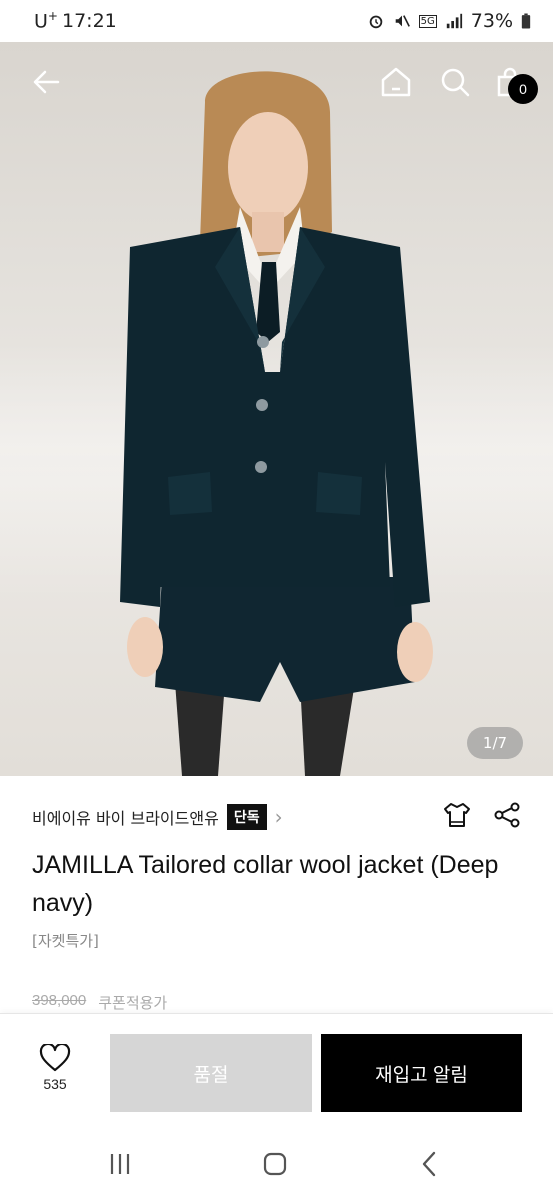  Describe the element at coordinates (526, 21) in the screenshot. I see `battery-icon` at that location.